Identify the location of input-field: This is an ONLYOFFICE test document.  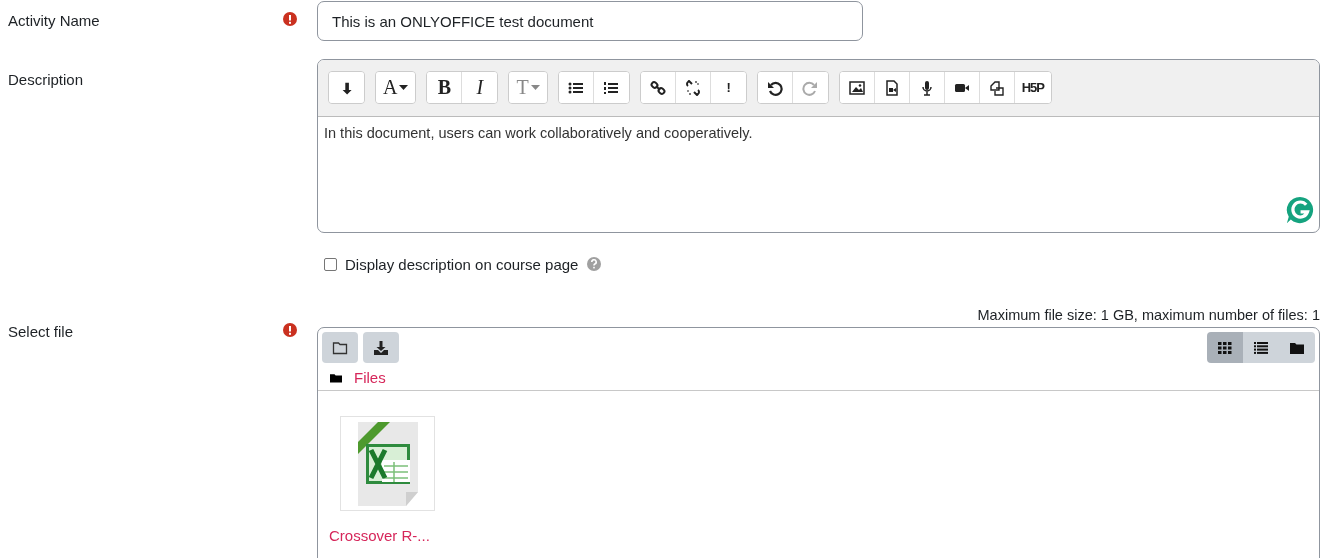
(590, 21).